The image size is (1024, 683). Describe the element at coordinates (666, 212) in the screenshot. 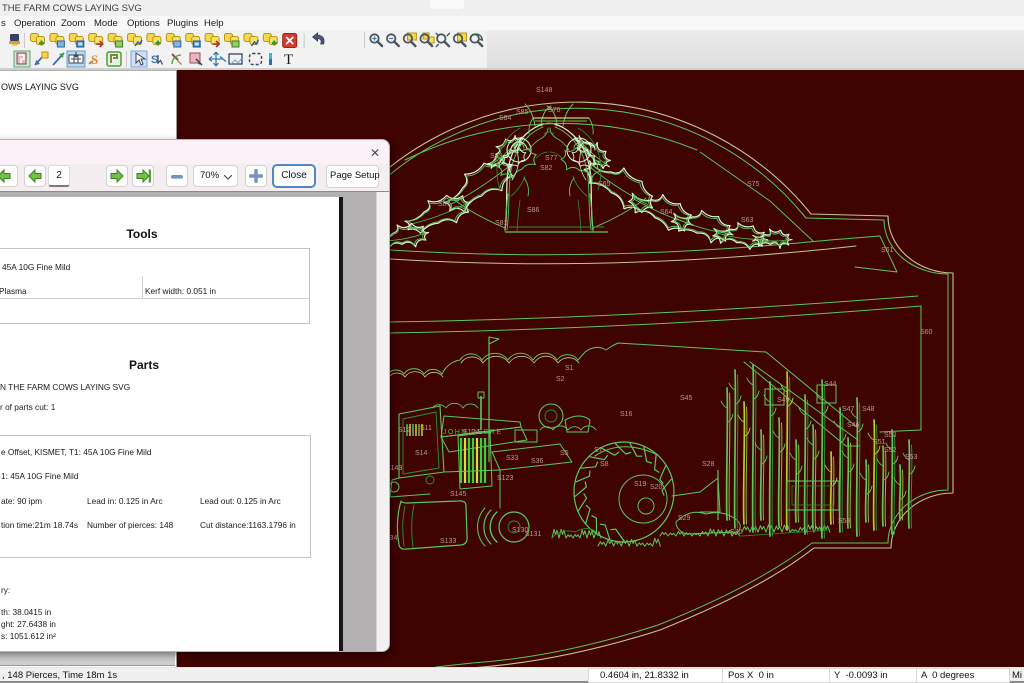

I see `svg-text: S64` at that location.